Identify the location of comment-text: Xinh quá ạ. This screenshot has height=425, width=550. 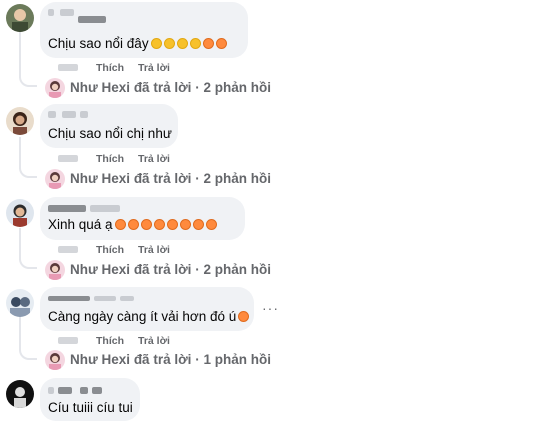
(132, 224).